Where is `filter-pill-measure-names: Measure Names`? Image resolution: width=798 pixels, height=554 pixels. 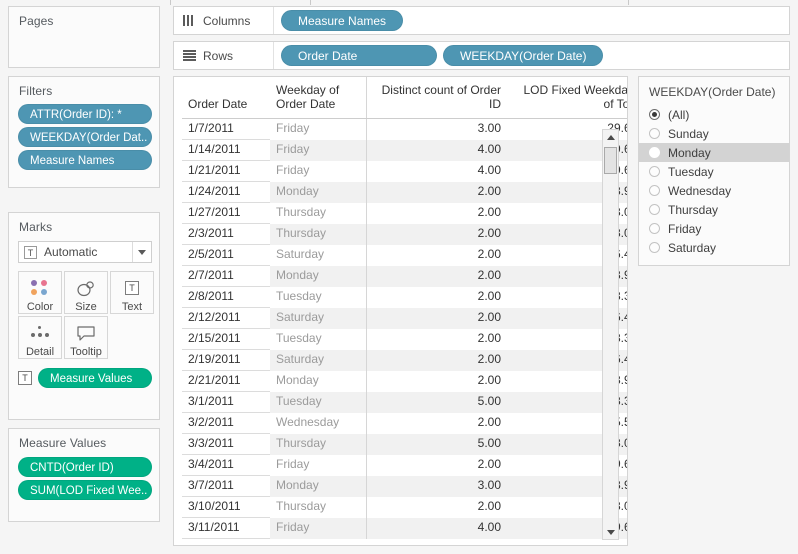 filter-pill-measure-names: Measure Names is located at coordinates (85, 160).